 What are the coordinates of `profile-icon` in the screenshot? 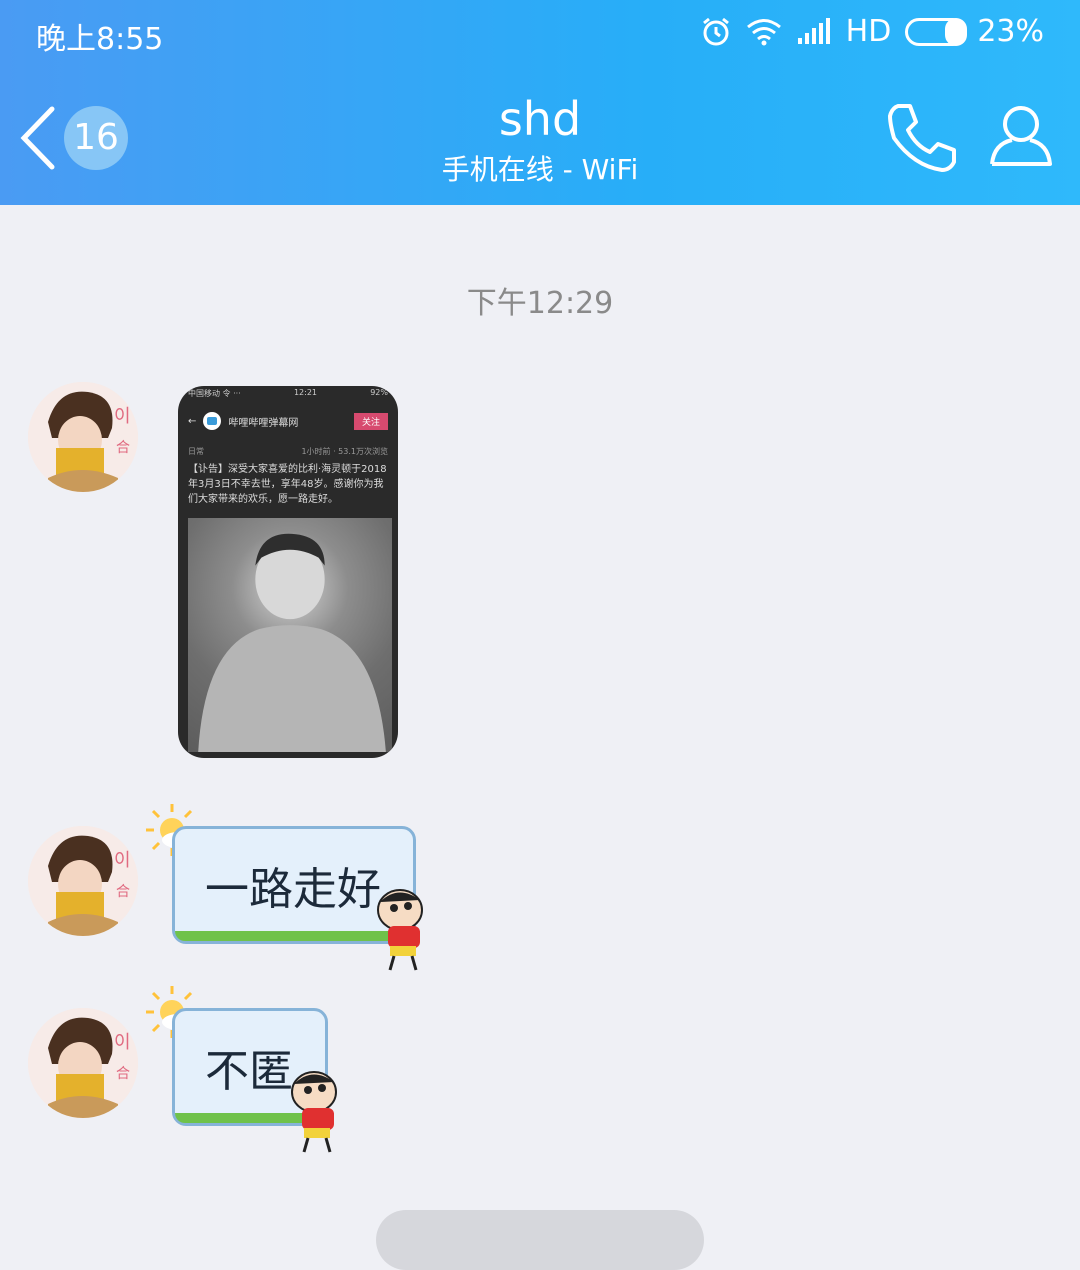 It's located at (1021, 136).